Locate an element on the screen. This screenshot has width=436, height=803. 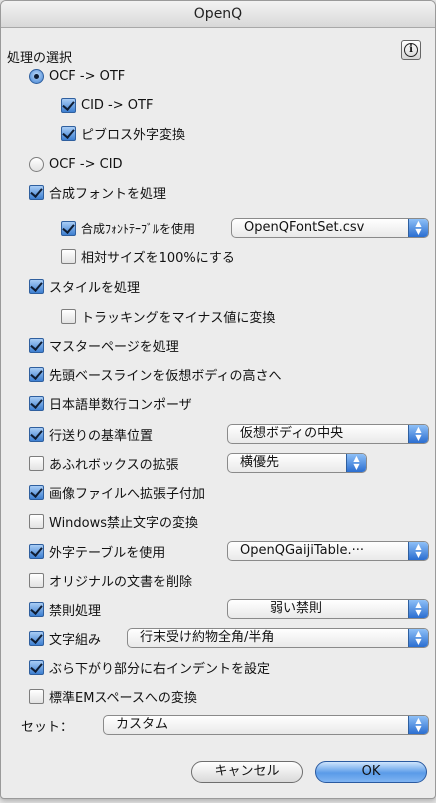
checkbox-master-page: マスターページを処理 is located at coordinates (104, 345).